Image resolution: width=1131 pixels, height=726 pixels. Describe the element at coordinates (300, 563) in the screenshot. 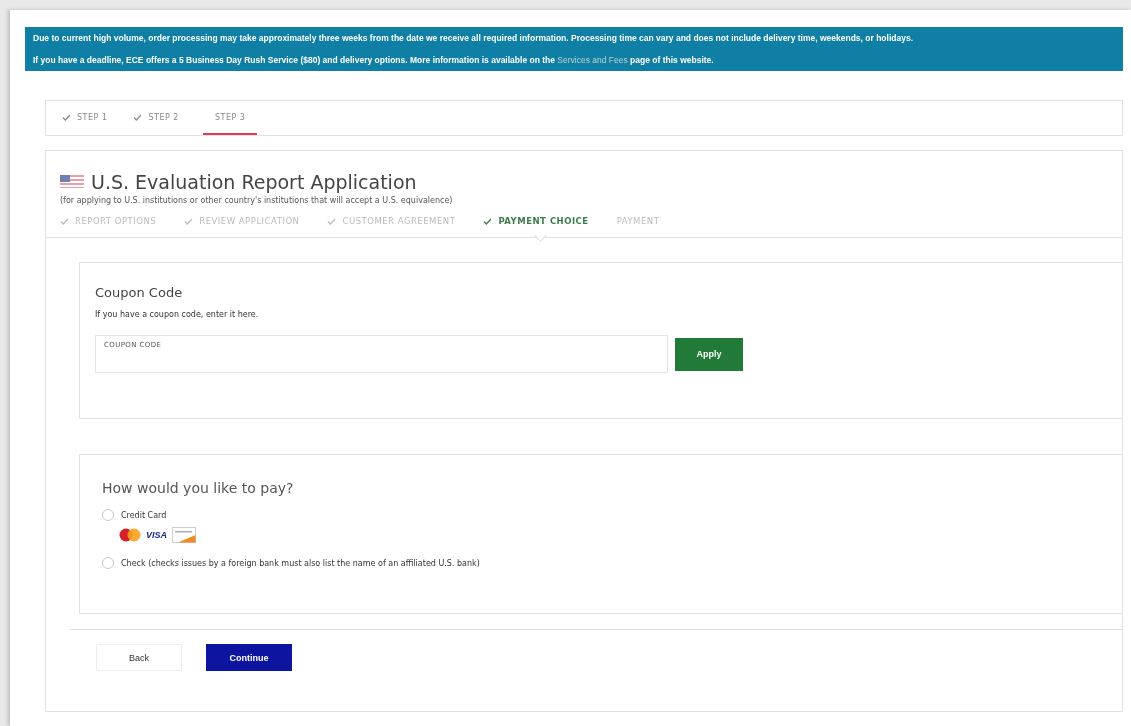

I see `option-label: Check (checks issues by a foreign bank must also list the name of an affiliated U.S. bank)` at that location.